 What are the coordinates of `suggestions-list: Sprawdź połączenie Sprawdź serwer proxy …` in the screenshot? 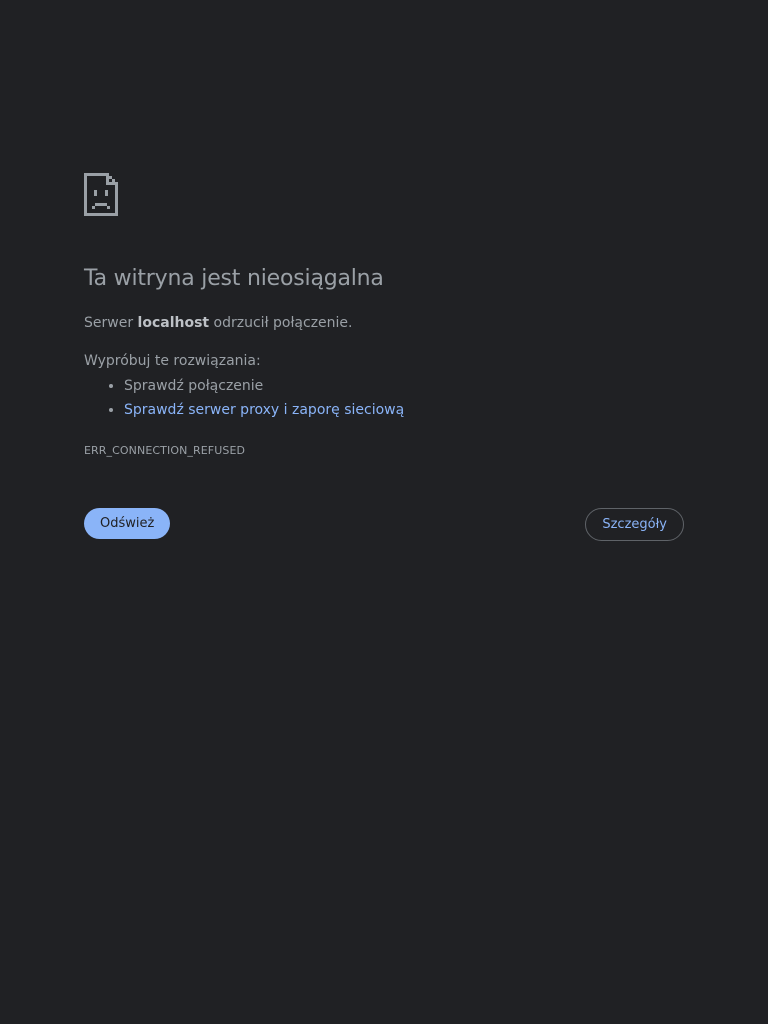 It's located at (384, 398).